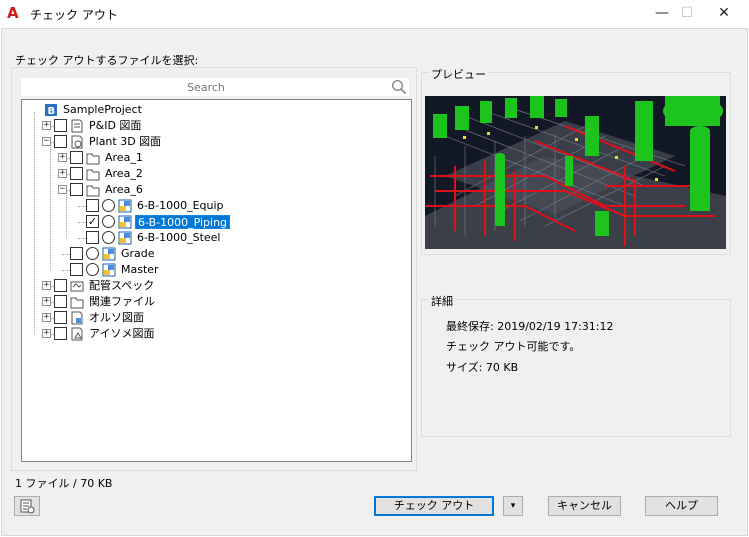 The image size is (749, 537). Describe the element at coordinates (64, 483) in the screenshot. I see `selection-status: 1 ファイル / 70 KB` at that location.